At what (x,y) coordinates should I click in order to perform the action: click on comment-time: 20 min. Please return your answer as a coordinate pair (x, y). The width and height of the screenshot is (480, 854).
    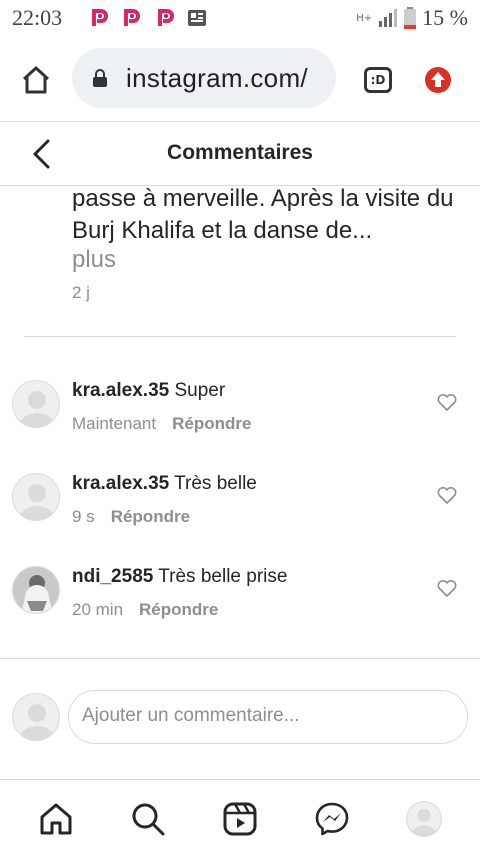
    Looking at the image, I should click on (98, 609).